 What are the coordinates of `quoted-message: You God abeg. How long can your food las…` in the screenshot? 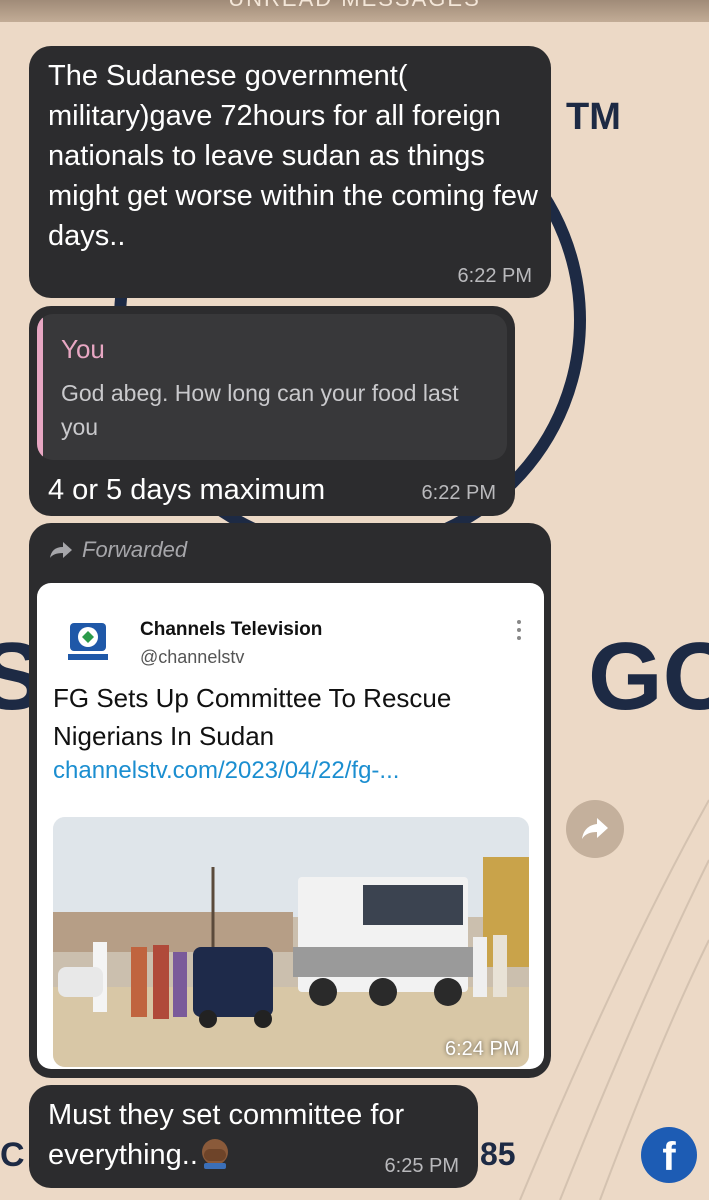 It's located at (272, 387).